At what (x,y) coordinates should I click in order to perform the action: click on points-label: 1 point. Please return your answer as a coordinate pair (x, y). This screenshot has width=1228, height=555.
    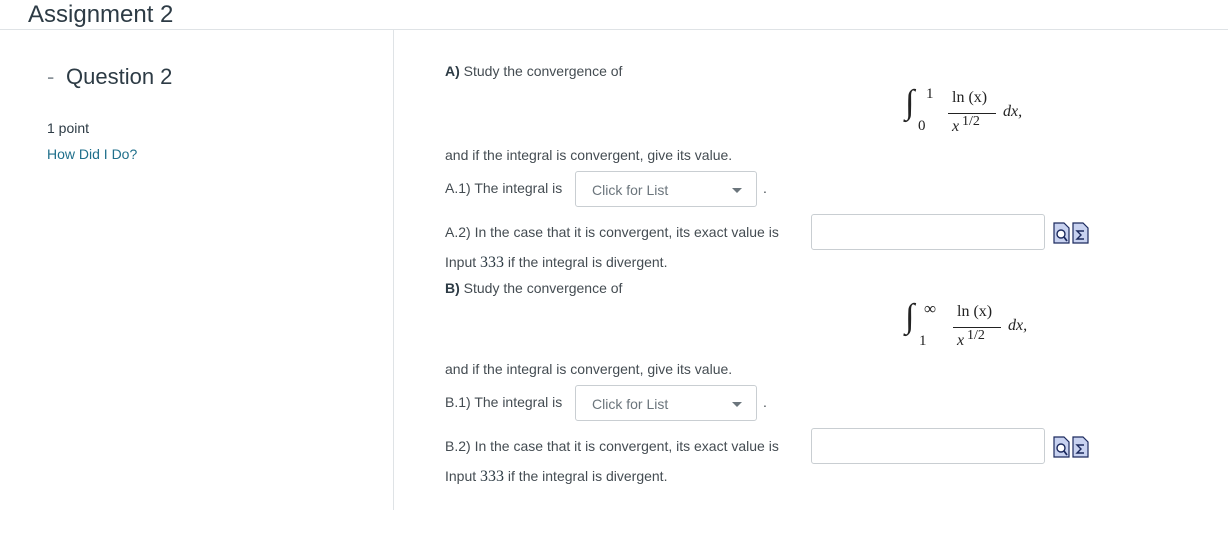
    Looking at the image, I should click on (68, 128).